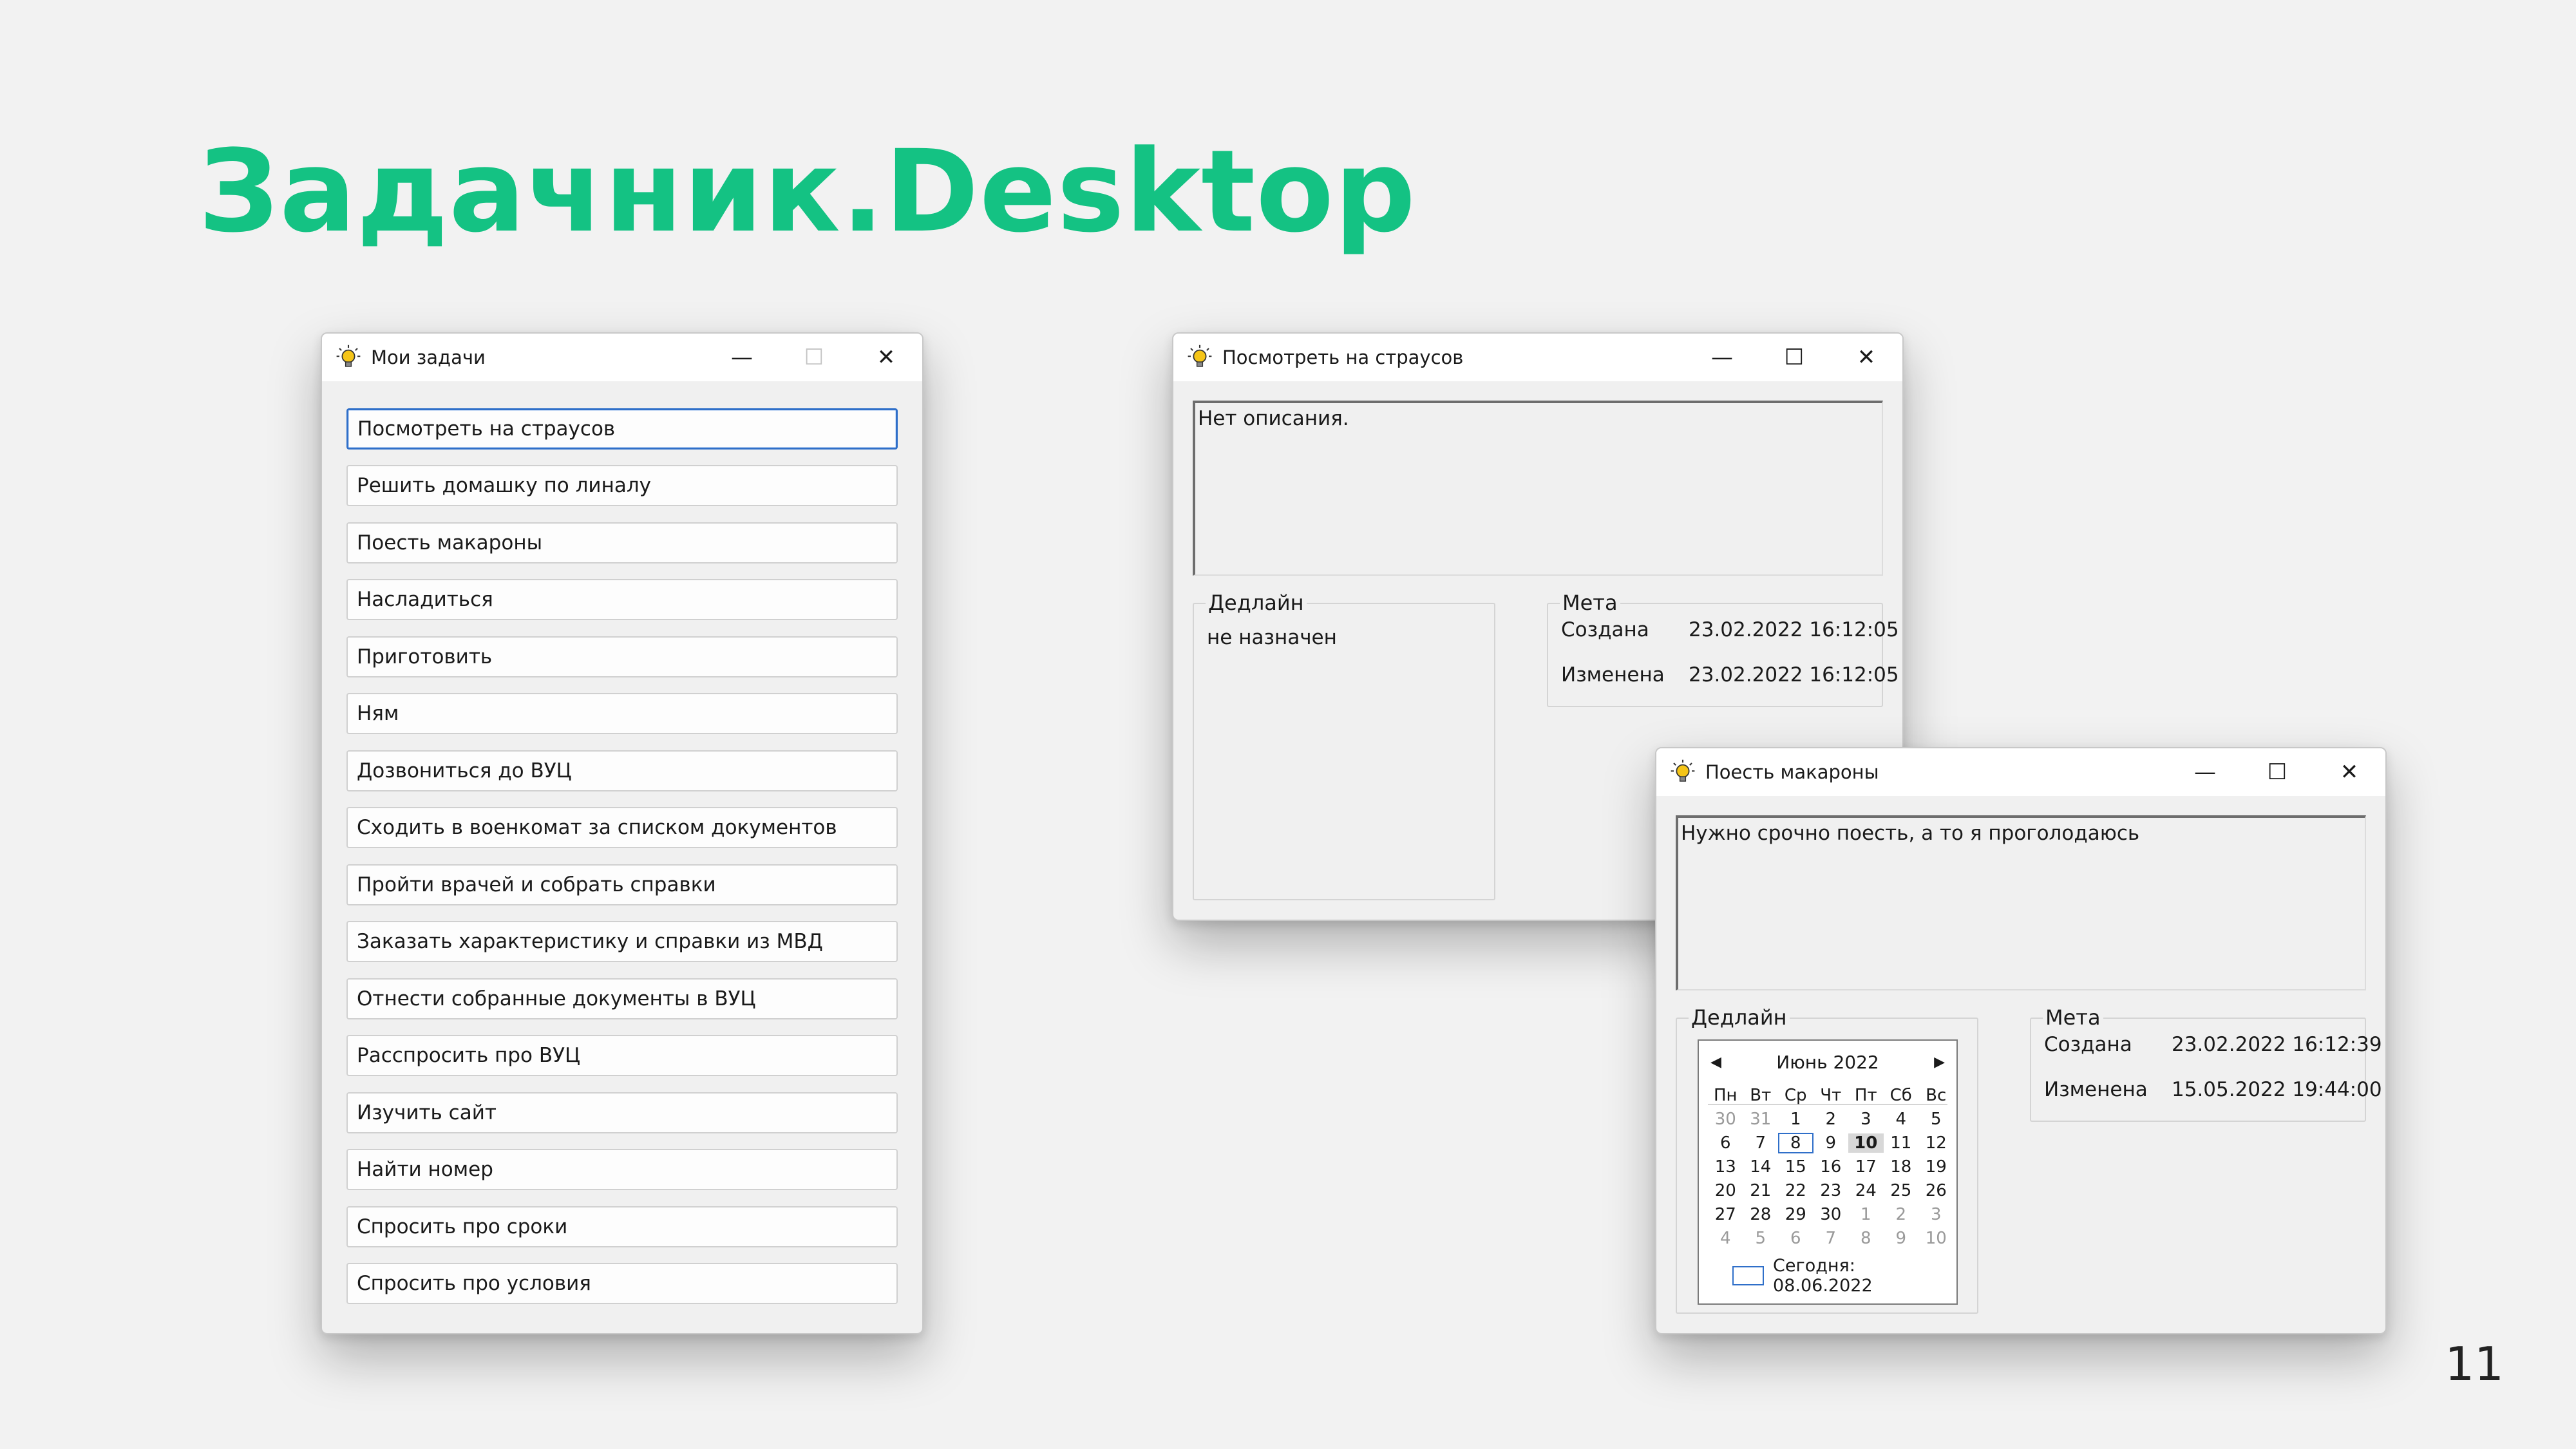  I want to click on task-button: Найти номер, so click(622, 1169).